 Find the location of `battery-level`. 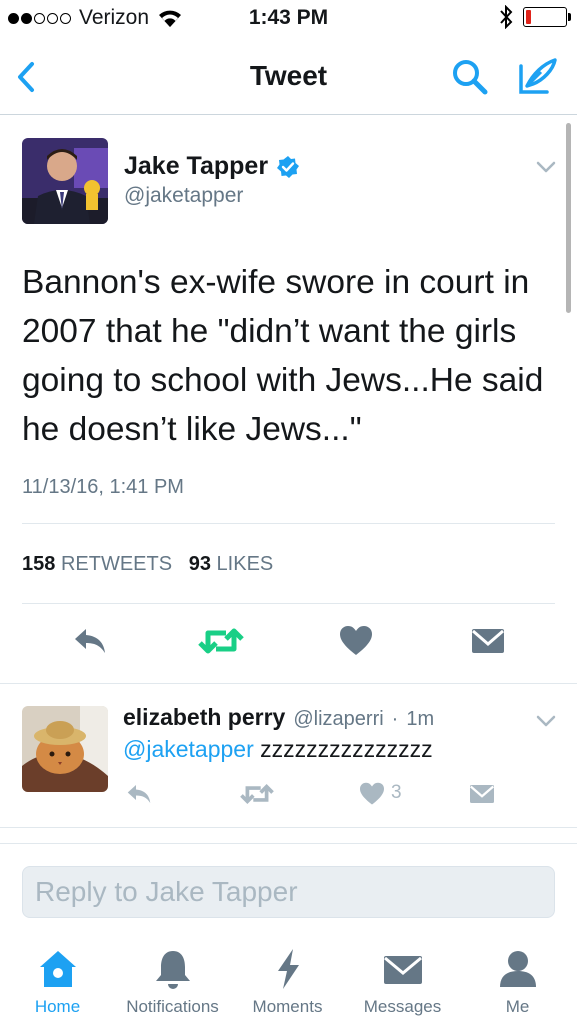

battery-level is located at coordinates (528, 17).